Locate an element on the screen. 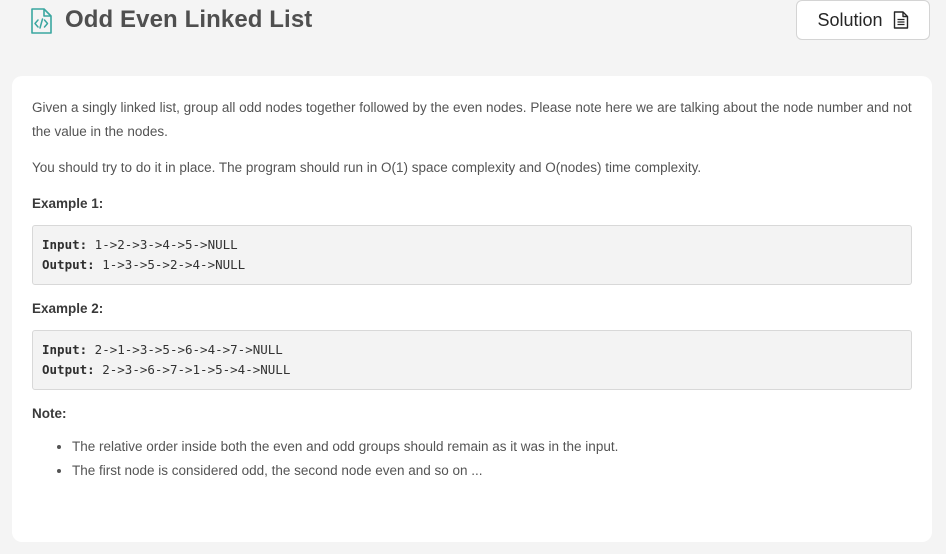 The image size is (946, 554). solution-button: Solution is located at coordinates (863, 20).